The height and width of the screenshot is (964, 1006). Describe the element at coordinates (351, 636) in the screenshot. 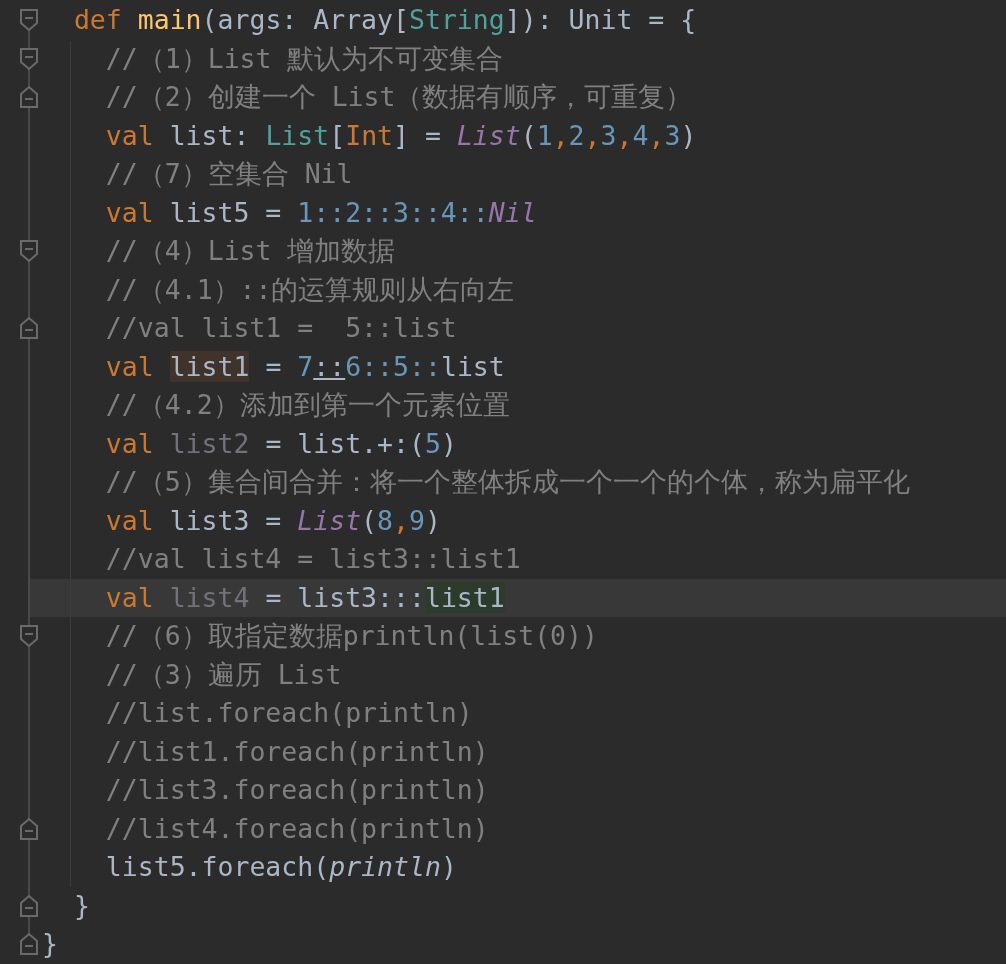

I see `code-line: //（6）取指定数据println(list(0))` at that location.